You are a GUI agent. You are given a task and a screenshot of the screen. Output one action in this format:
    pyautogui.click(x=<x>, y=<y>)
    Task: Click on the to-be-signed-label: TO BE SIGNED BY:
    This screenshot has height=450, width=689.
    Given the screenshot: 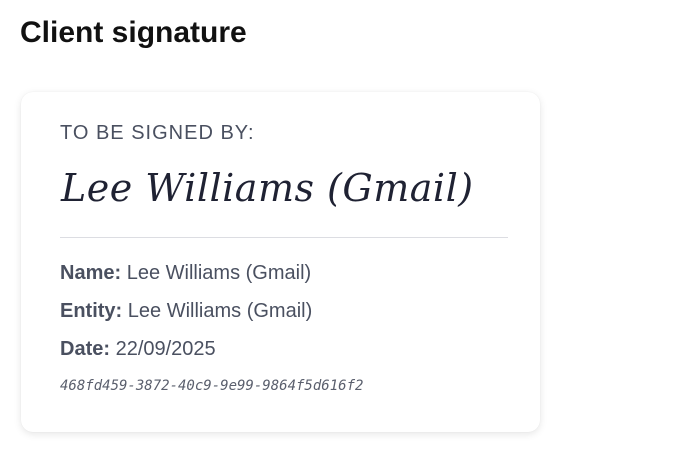 What is the action you would take?
    pyautogui.click(x=157, y=133)
    